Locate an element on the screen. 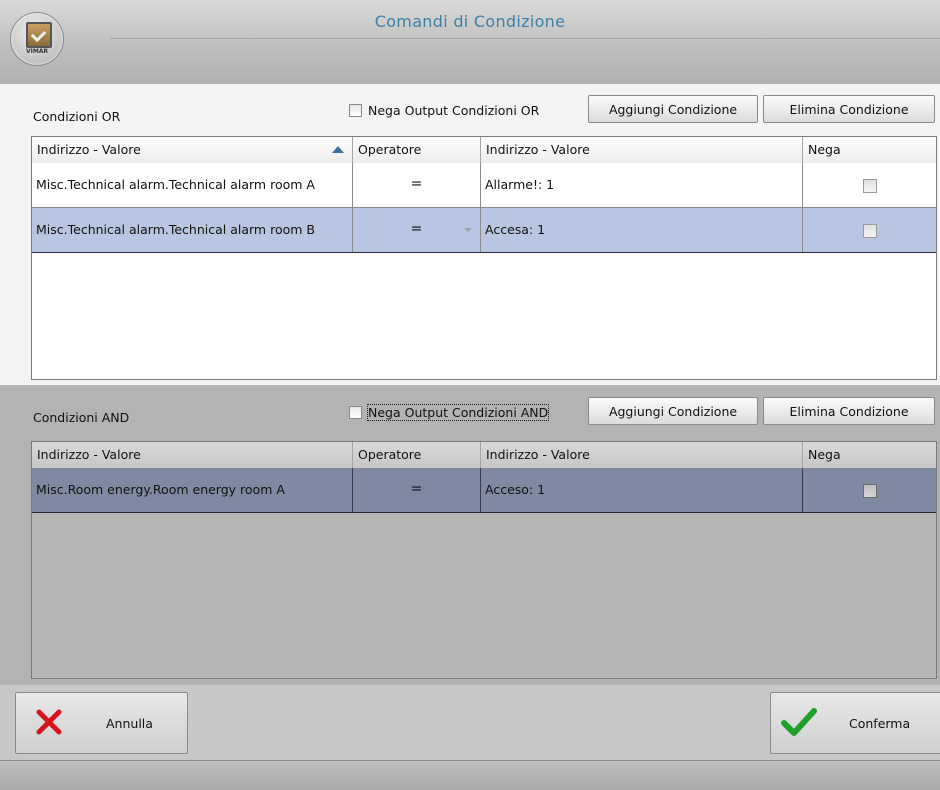  confirm-button: Conferma is located at coordinates (855, 723).